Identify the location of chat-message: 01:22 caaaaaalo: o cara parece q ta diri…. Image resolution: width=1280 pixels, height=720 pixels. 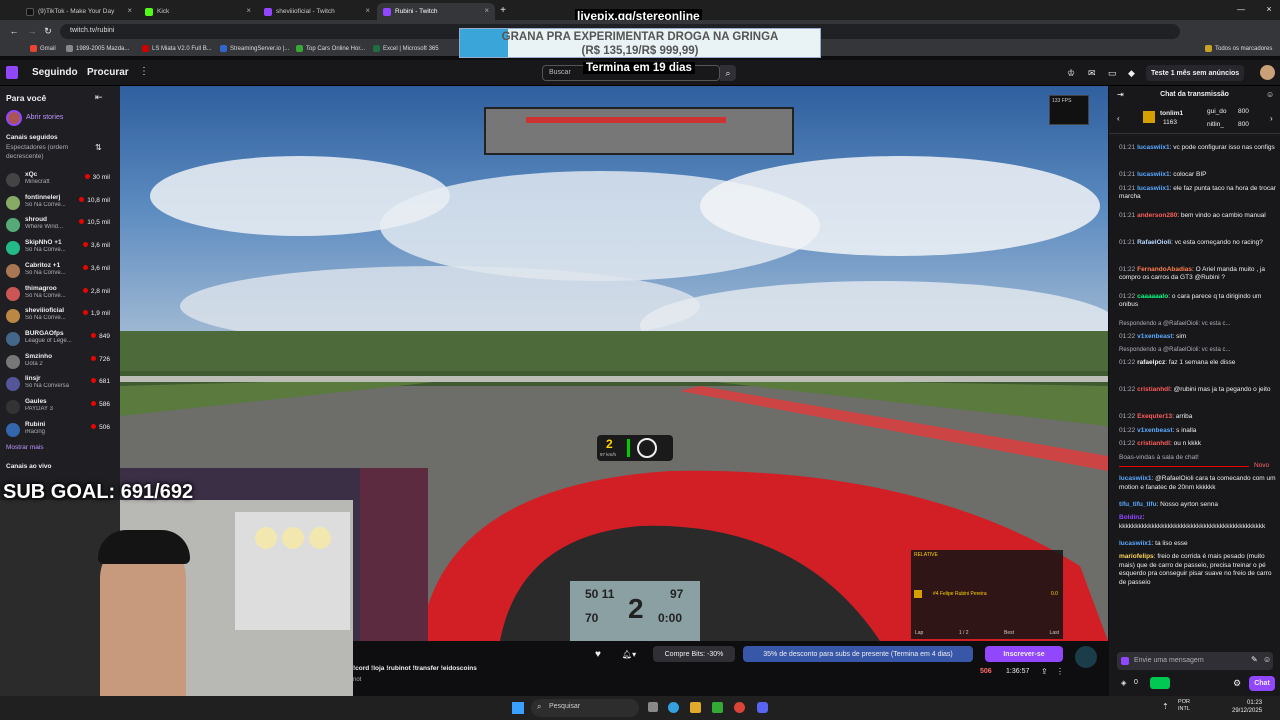
(1197, 301).